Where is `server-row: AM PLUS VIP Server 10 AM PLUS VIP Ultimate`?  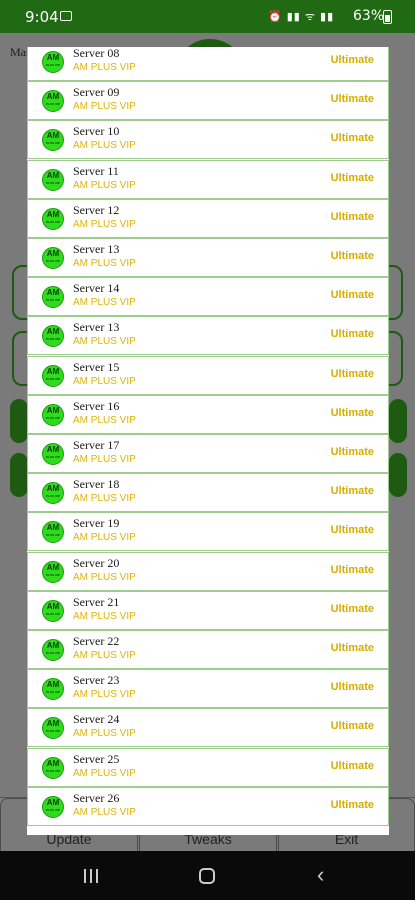 server-row: AM PLUS VIP Server 10 AM PLUS VIP Ultimate is located at coordinates (208, 140).